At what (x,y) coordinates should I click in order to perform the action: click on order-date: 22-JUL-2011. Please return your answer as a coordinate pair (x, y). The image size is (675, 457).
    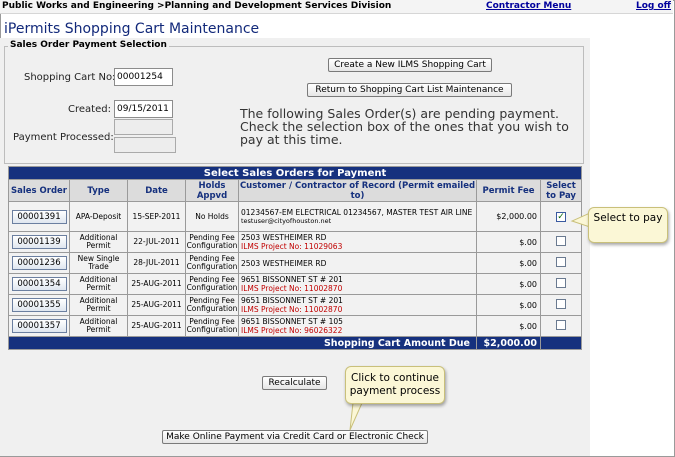
    Looking at the image, I should click on (156, 242).